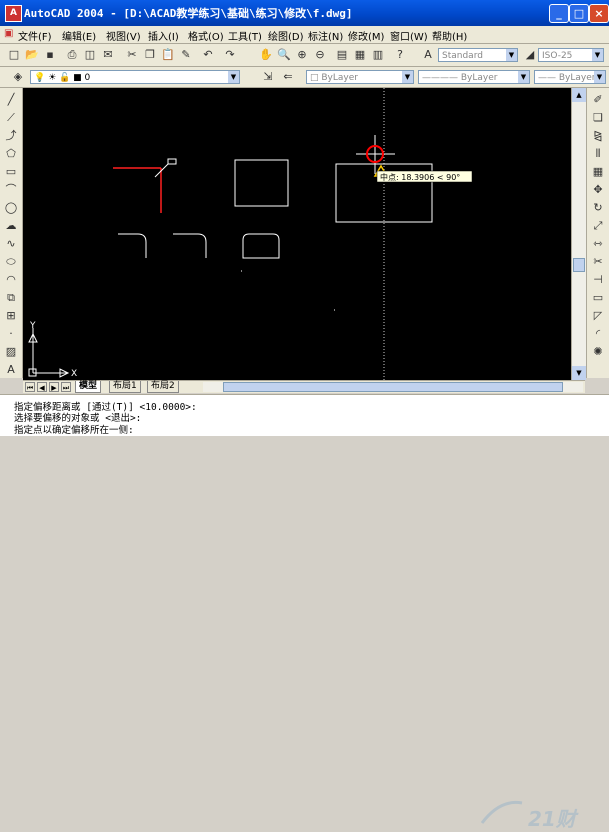  I want to click on h-scroll-thumb, so click(393, 387).